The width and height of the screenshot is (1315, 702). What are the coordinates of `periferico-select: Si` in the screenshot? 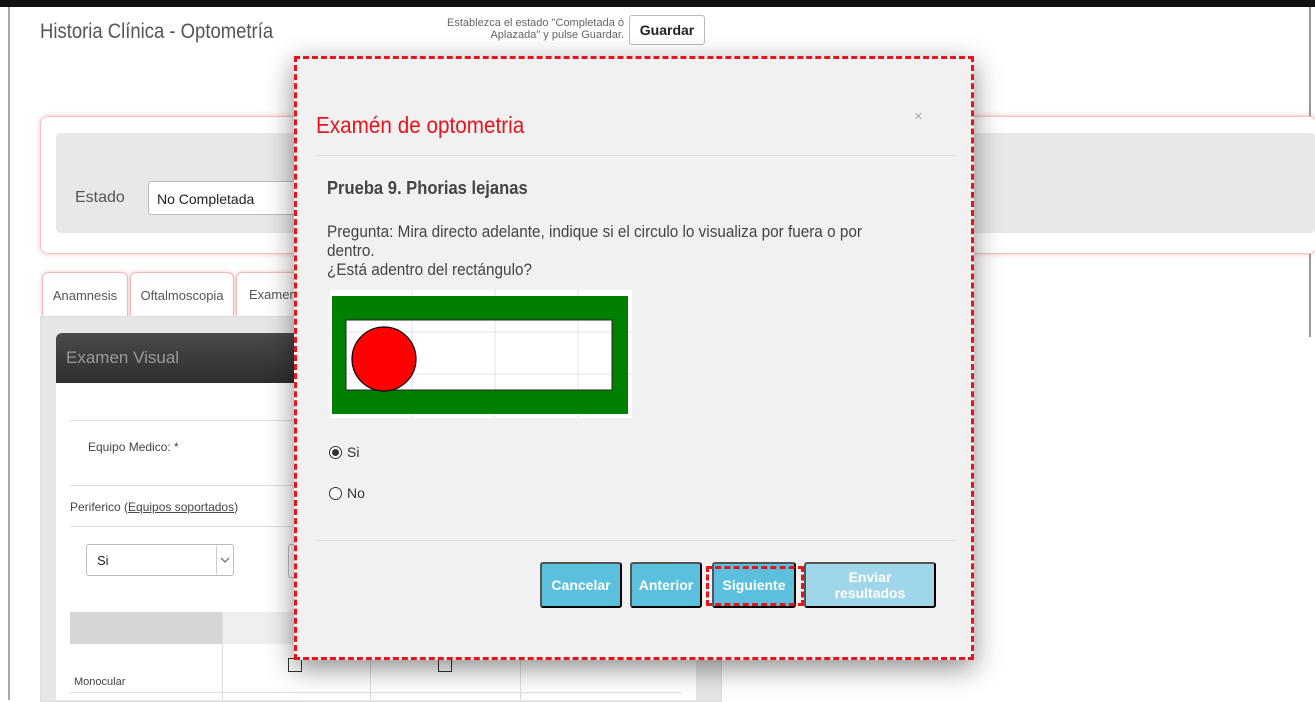 It's located at (160, 560).